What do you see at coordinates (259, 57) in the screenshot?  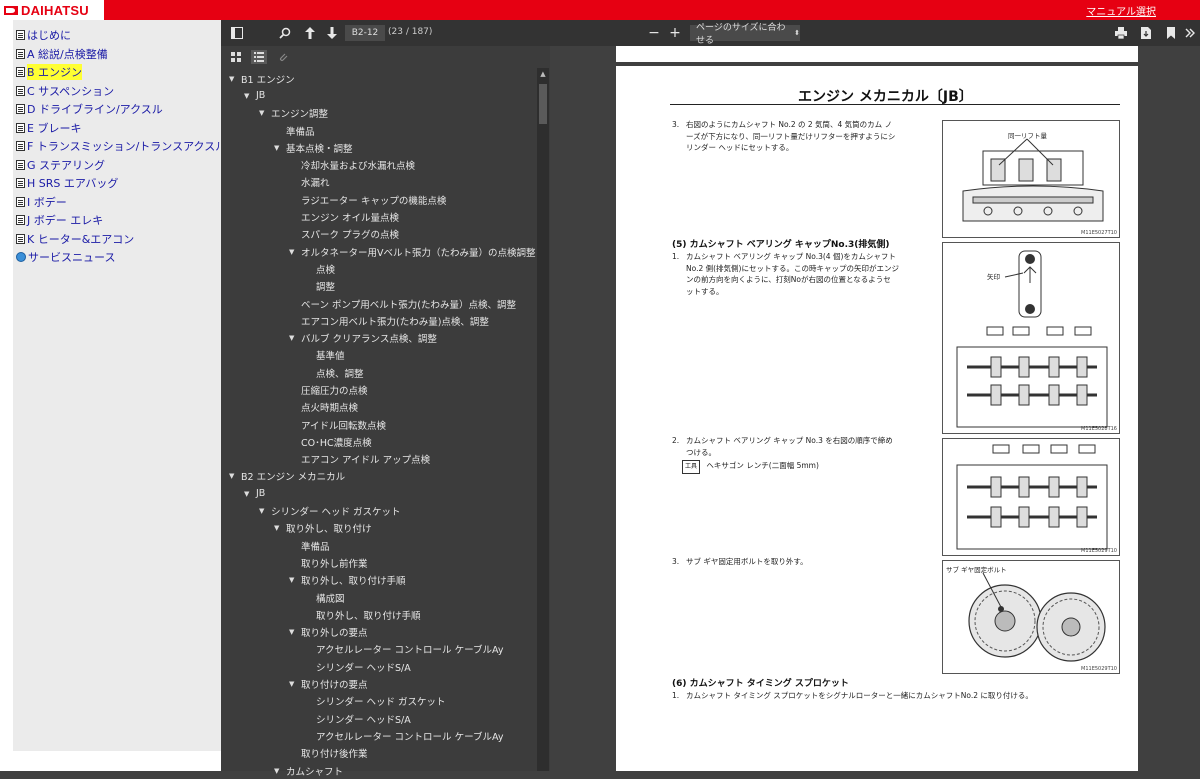 I see `outline-view-tab` at bounding box center [259, 57].